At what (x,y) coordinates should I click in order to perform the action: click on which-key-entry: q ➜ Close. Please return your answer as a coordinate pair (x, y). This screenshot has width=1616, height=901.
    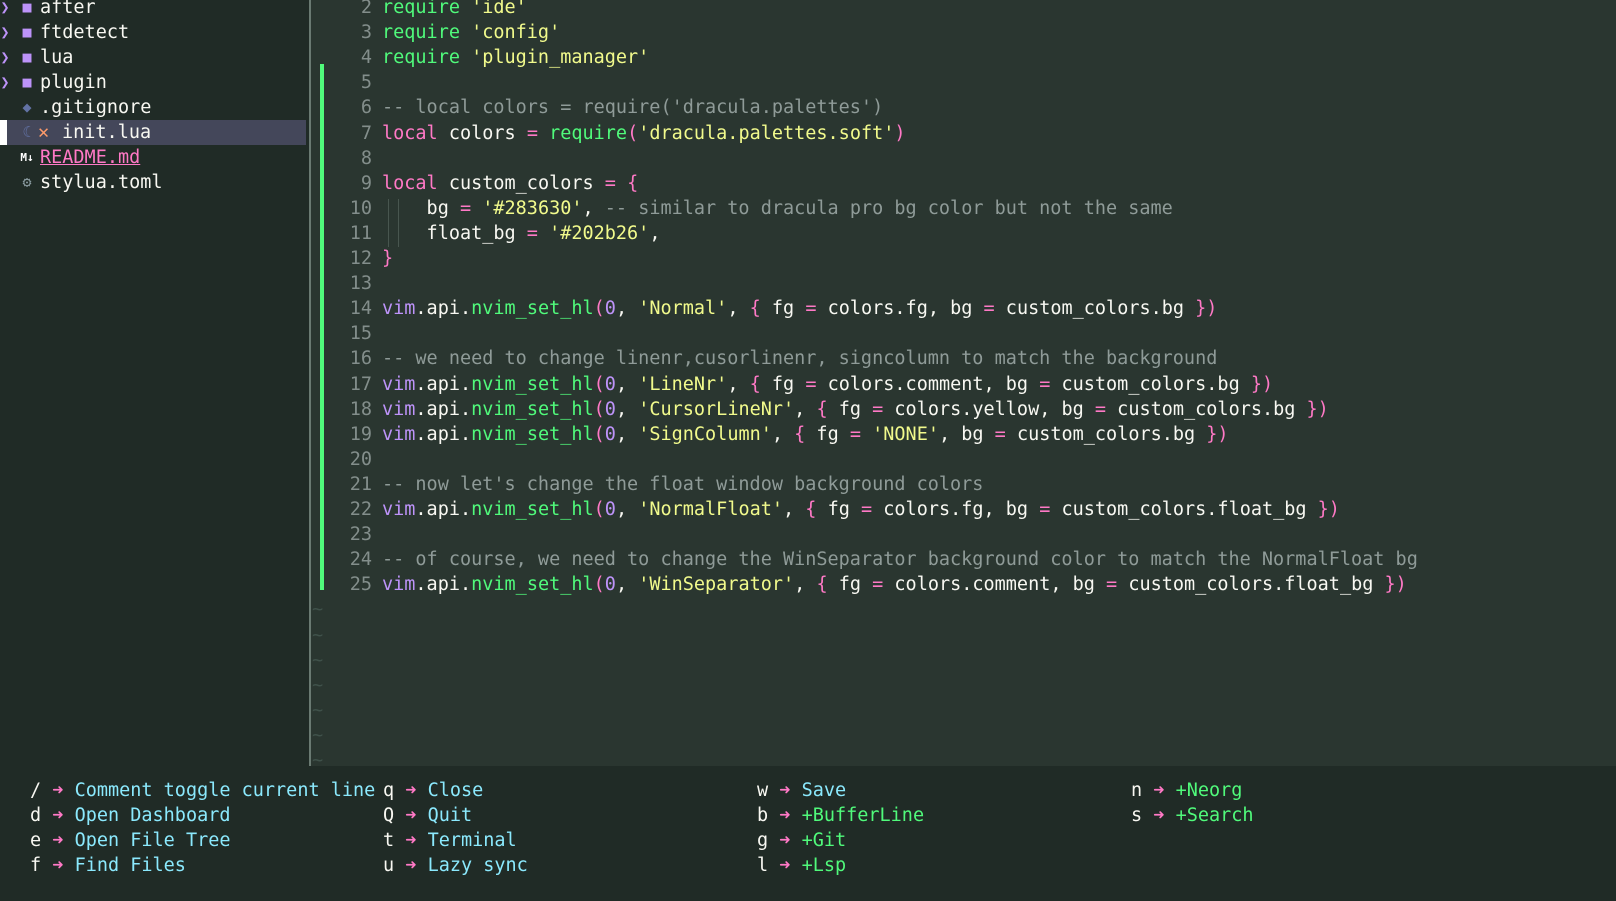
    Looking at the image, I should click on (433, 790).